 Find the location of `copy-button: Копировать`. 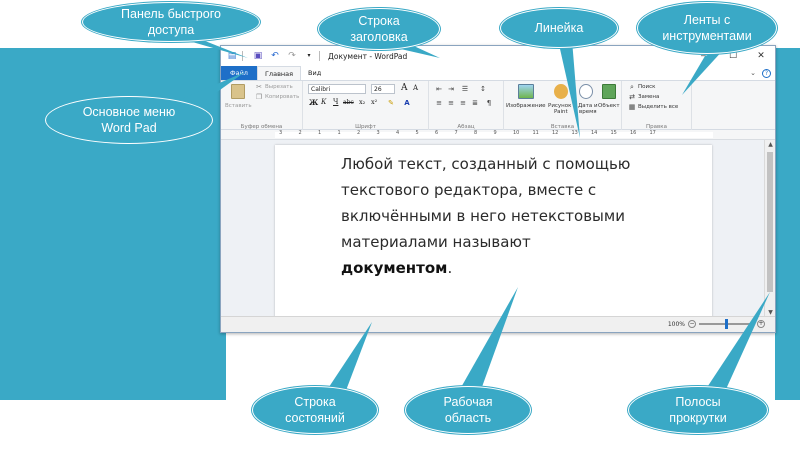

copy-button: Копировать is located at coordinates (282, 97).